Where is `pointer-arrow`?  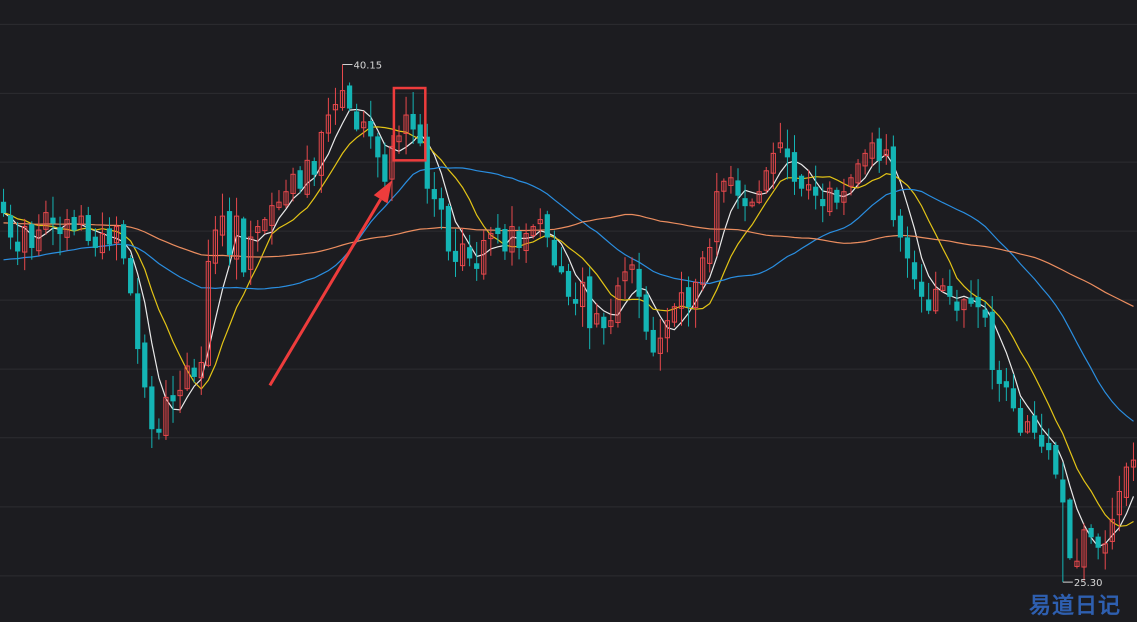 pointer-arrow is located at coordinates (330, 283).